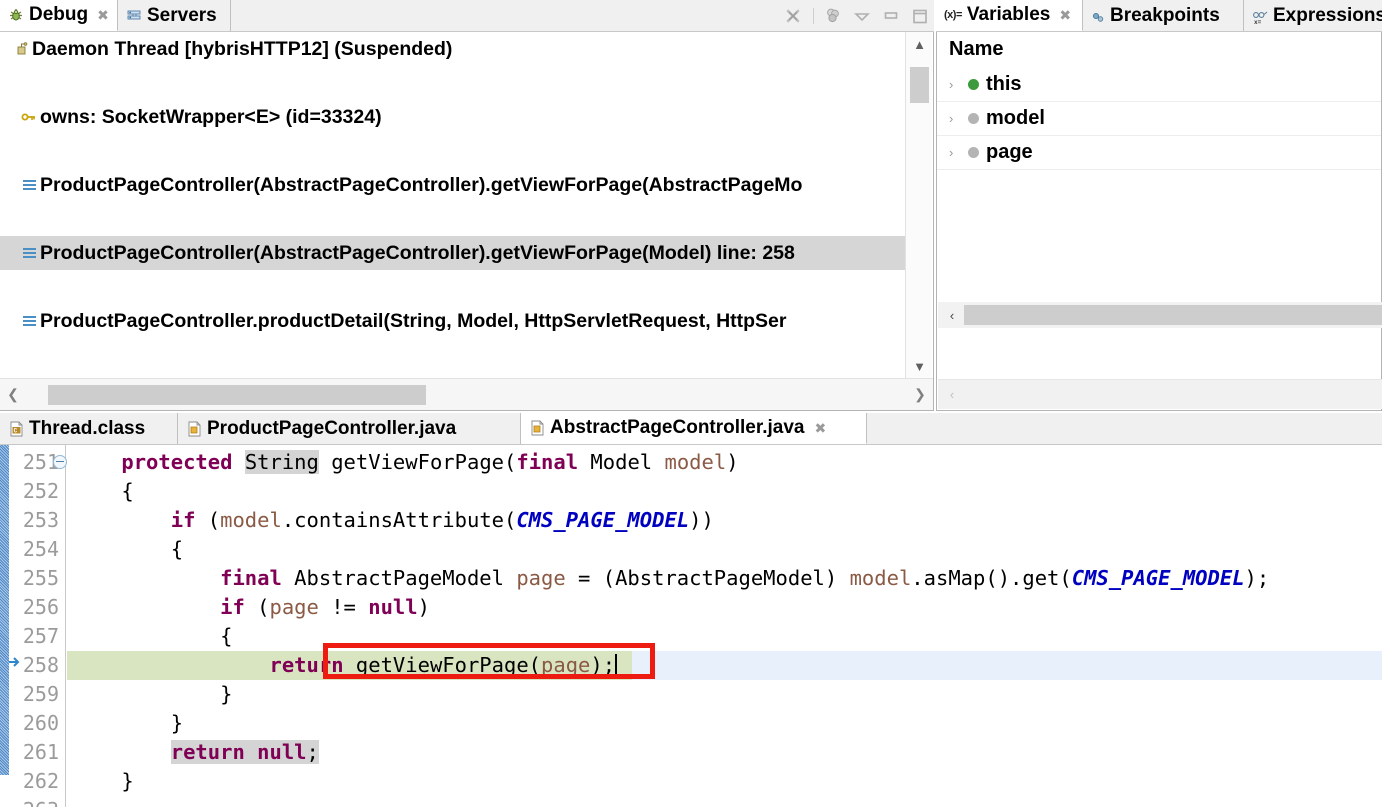 Image resolution: width=1382 pixels, height=807 pixels. Describe the element at coordinates (40, 607) in the screenshot. I see `line-number: 256` at that location.